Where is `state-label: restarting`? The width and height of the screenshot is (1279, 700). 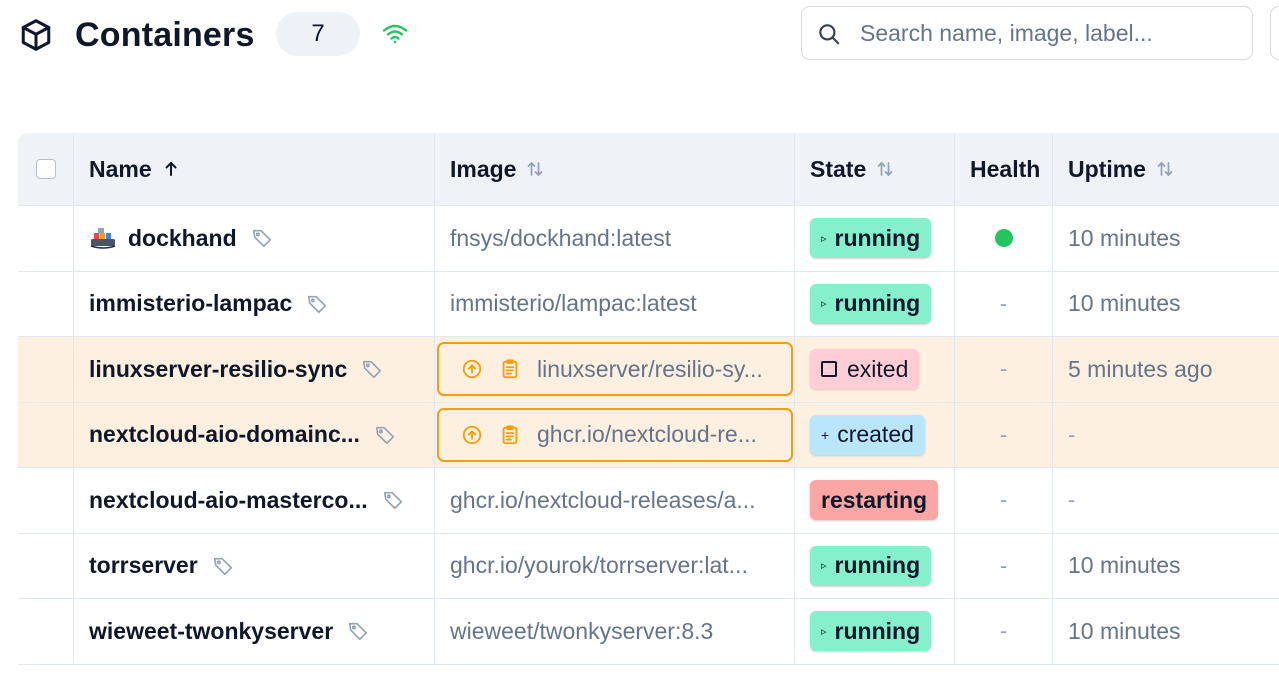
state-label: restarting is located at coordinates (874, 499).